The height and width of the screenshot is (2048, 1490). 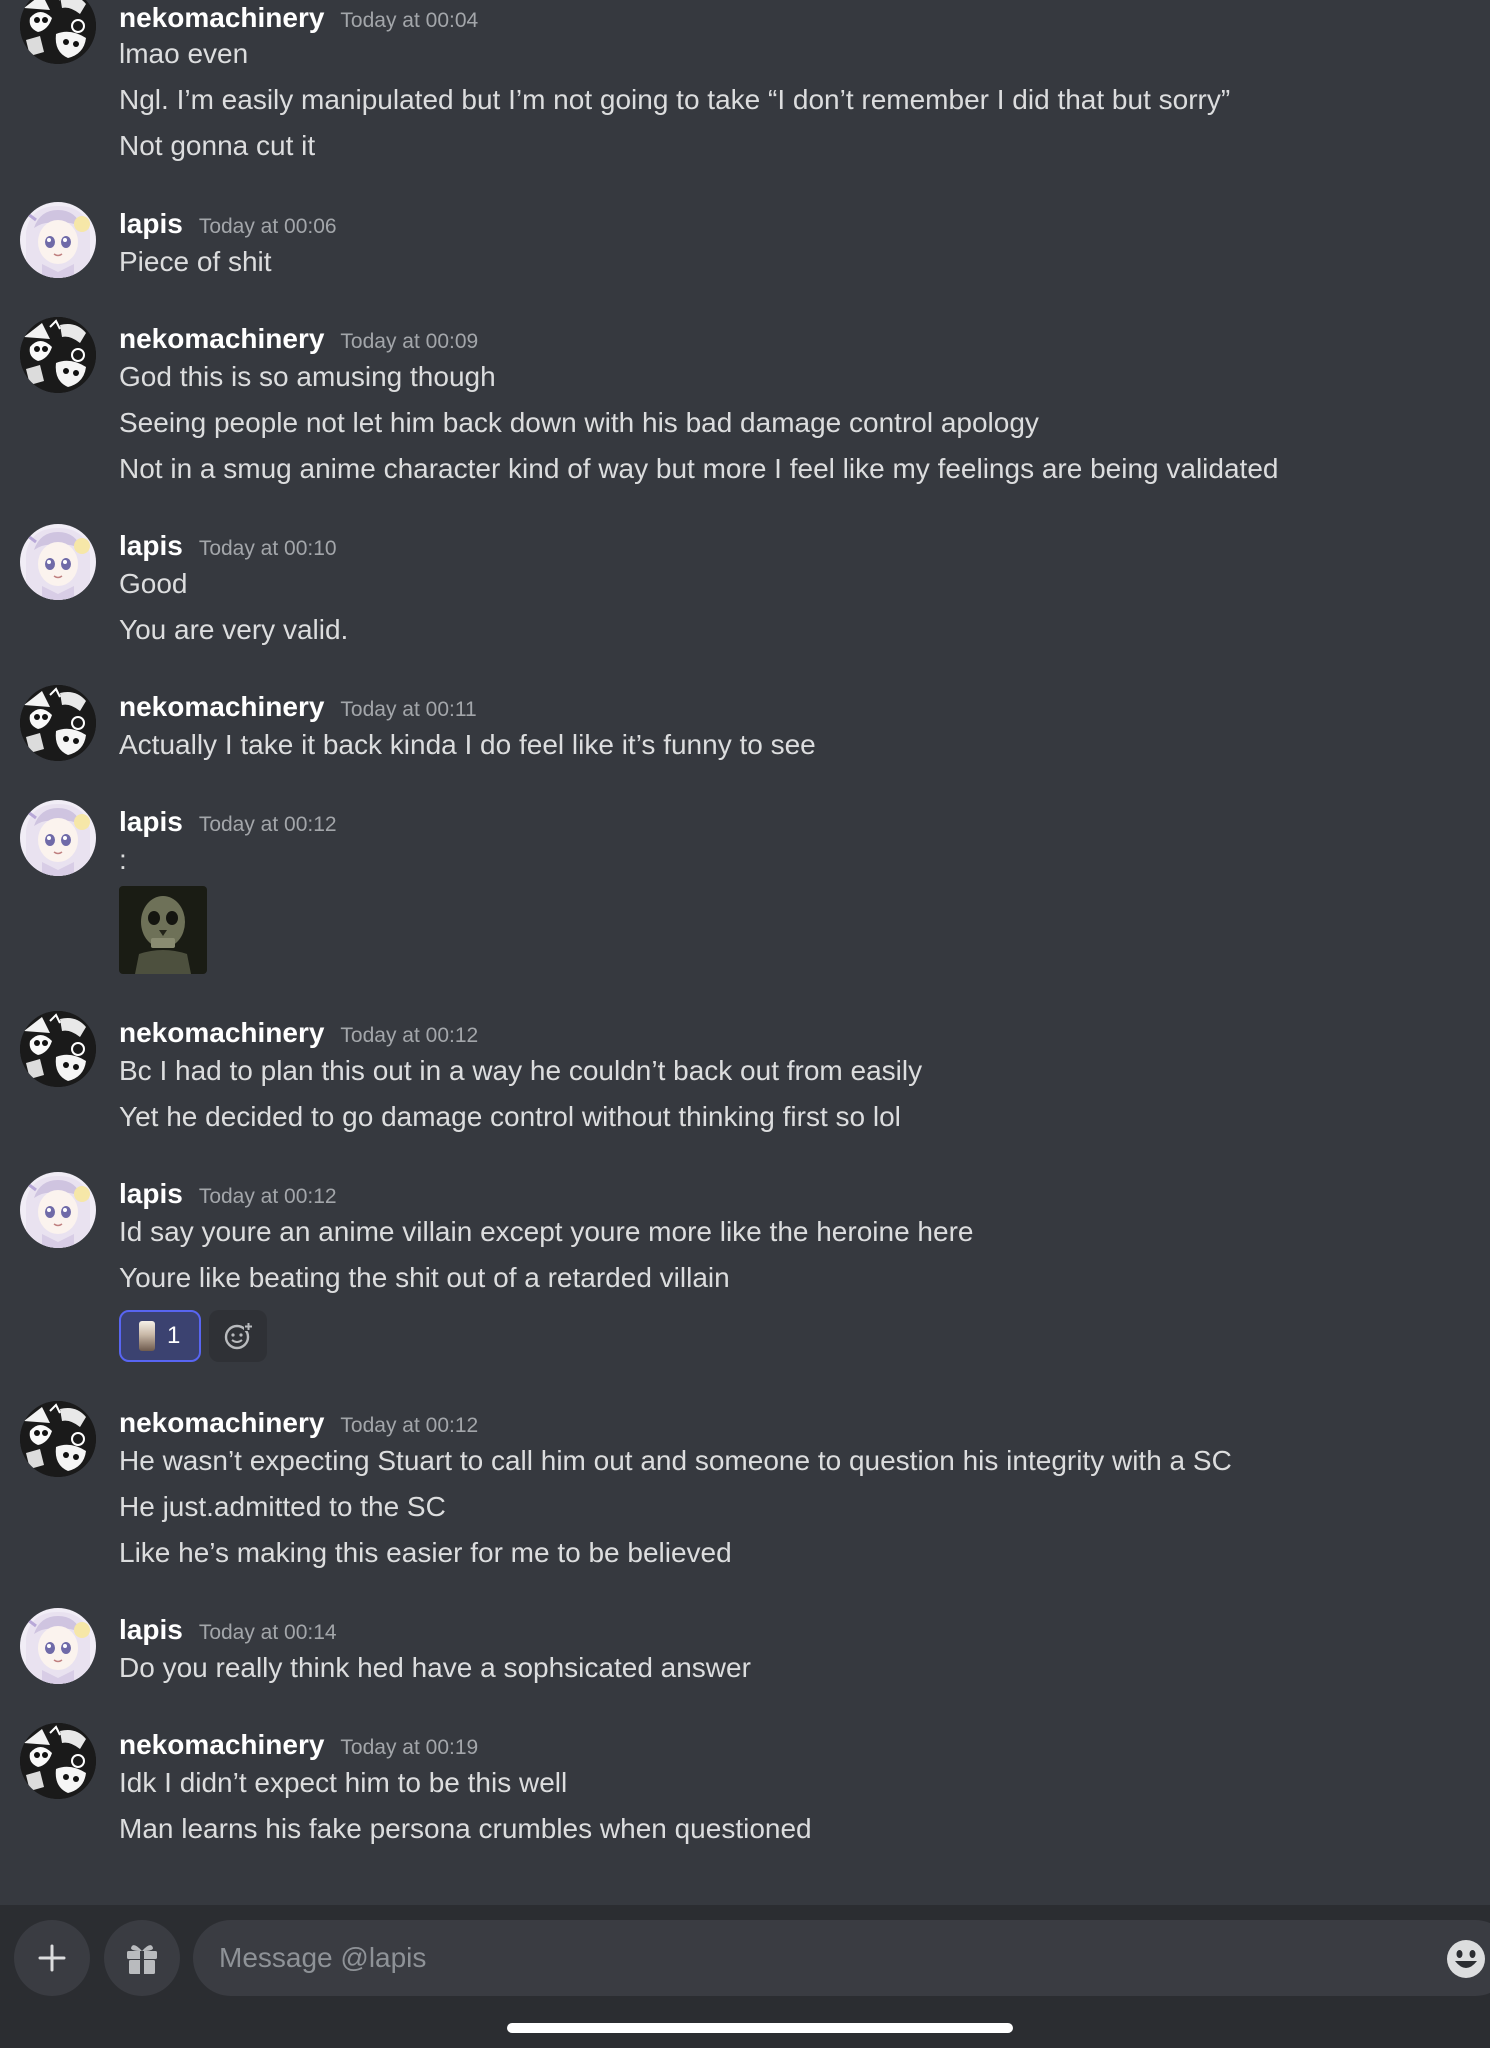 I want to click on emoji-icon, so click(x=1466, y=1959).